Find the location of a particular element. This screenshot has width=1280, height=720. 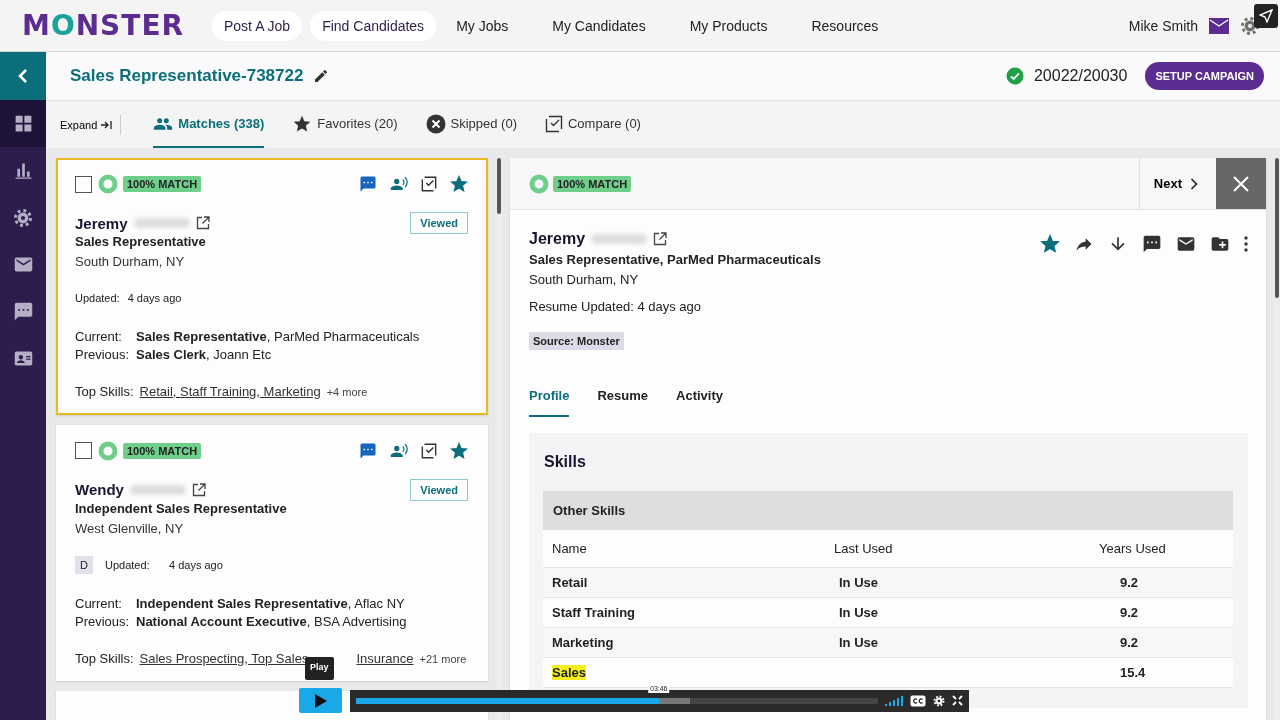

previous-position: National Account Executive, BSA Advertising is located at coordinates (272, 621).